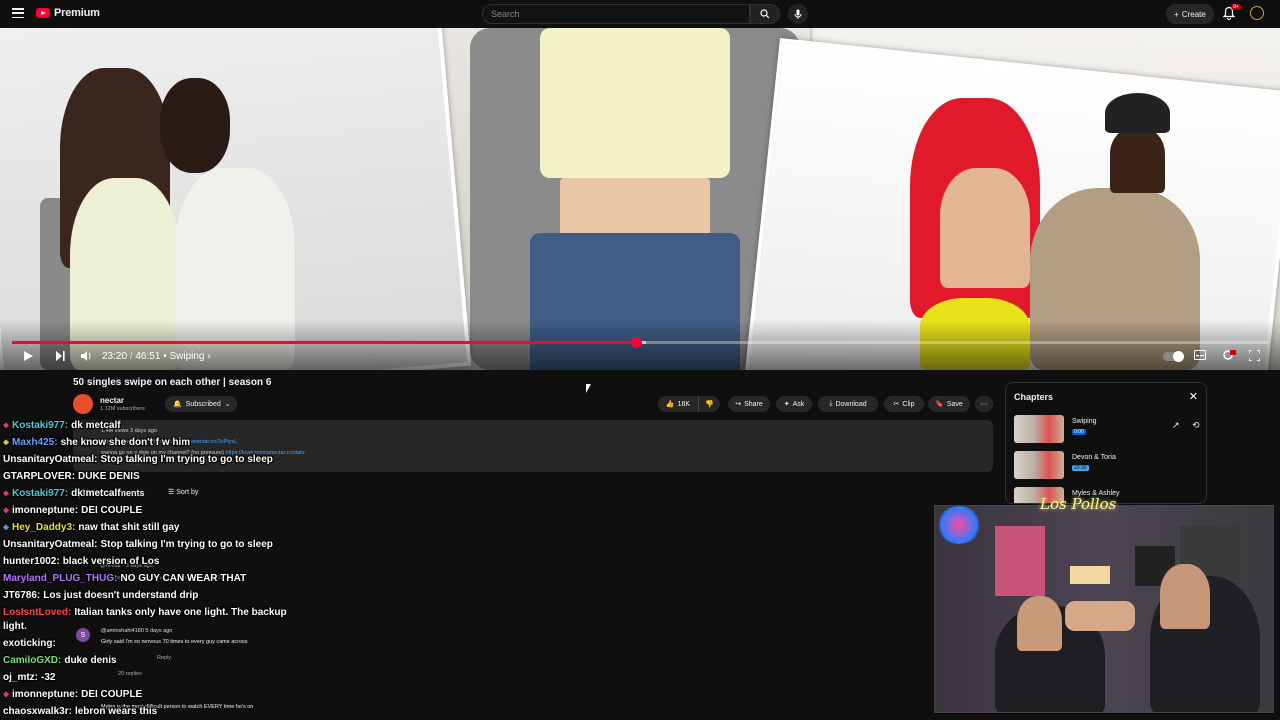  I want to click on seek-bar, so click(640, 342).